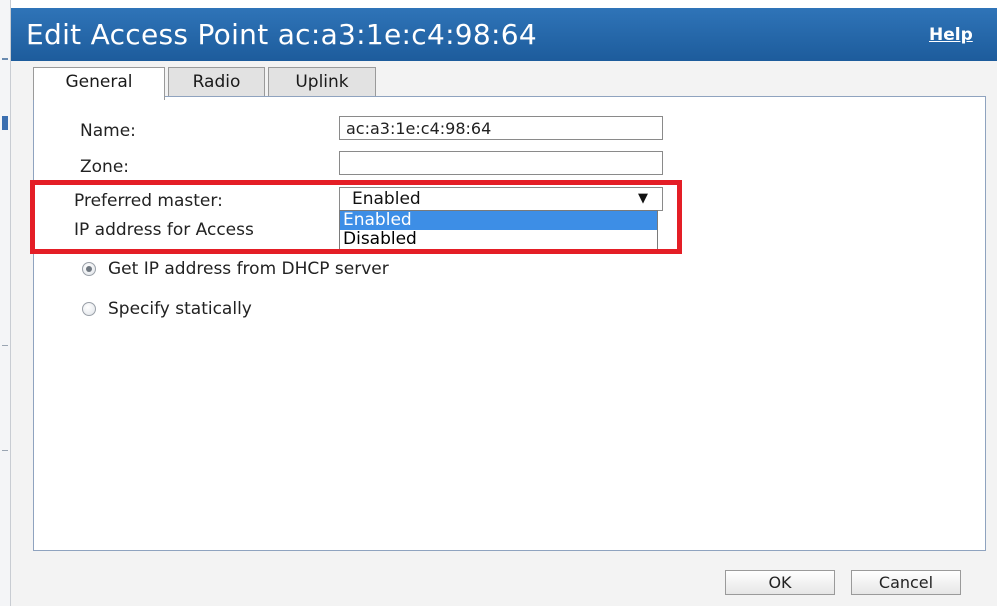 This screenshot has width=997, height=606. What do you see at coordinates (906, 582) in the screenshot?
I see `cancel-button: Cancel` at bounding box center [906, 582].